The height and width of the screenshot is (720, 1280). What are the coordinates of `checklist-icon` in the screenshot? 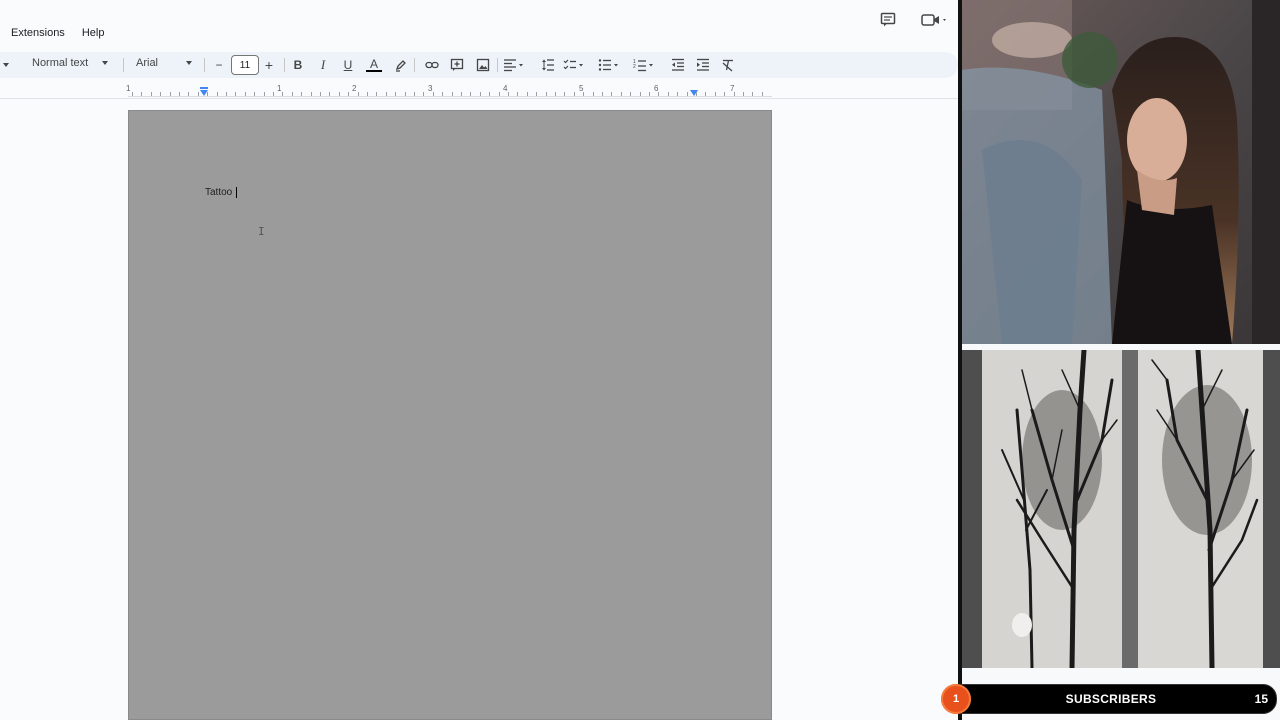 It's located at (574, 65).